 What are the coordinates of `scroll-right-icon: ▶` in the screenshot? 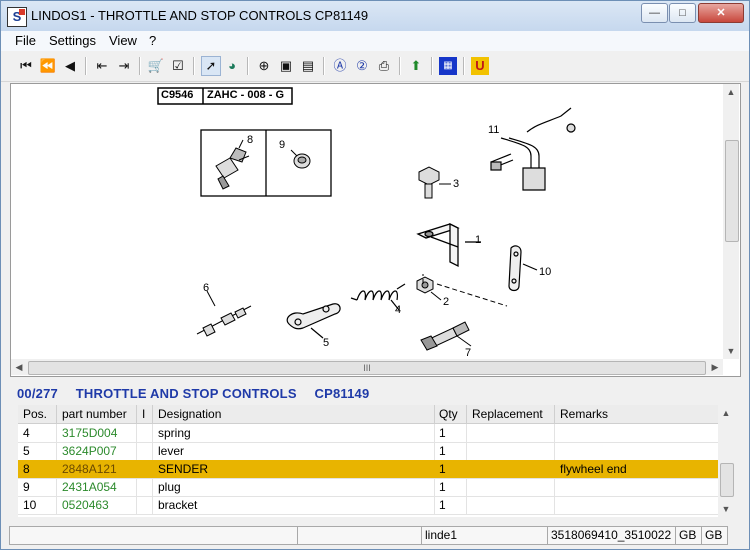 It's located at (715, 367).